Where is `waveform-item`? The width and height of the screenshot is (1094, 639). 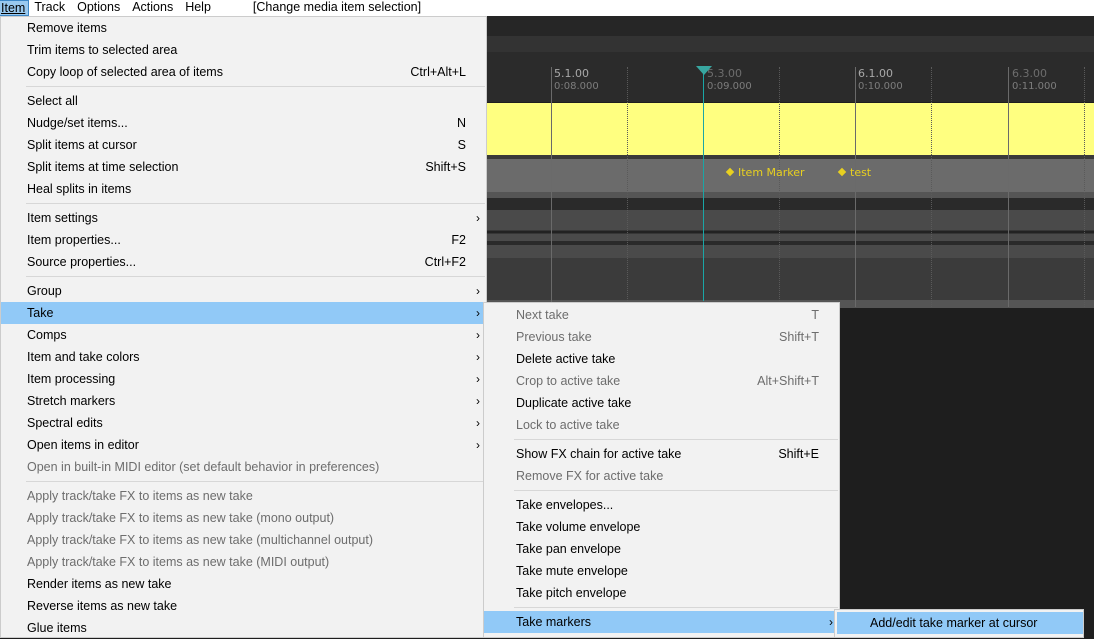 waveform-item is located at coordinates (790, 234).